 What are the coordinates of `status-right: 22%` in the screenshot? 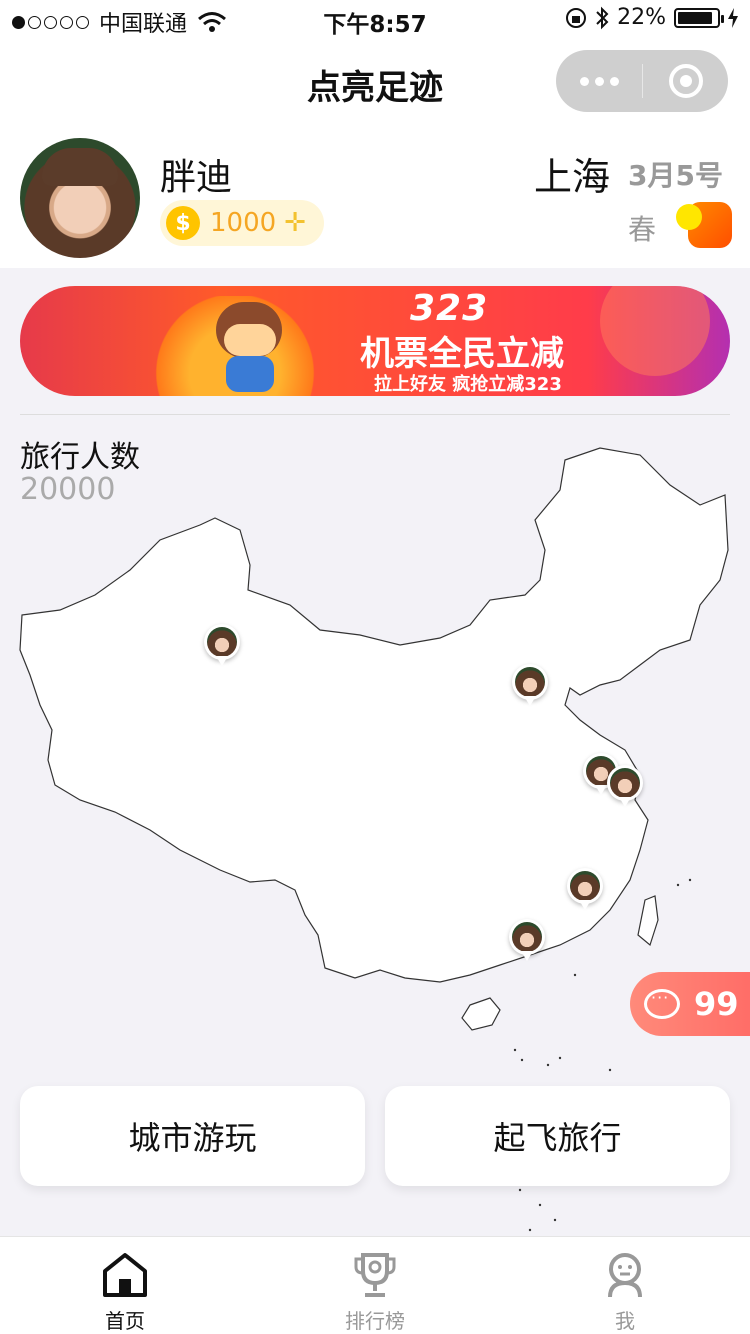 It's located at (651, 17).